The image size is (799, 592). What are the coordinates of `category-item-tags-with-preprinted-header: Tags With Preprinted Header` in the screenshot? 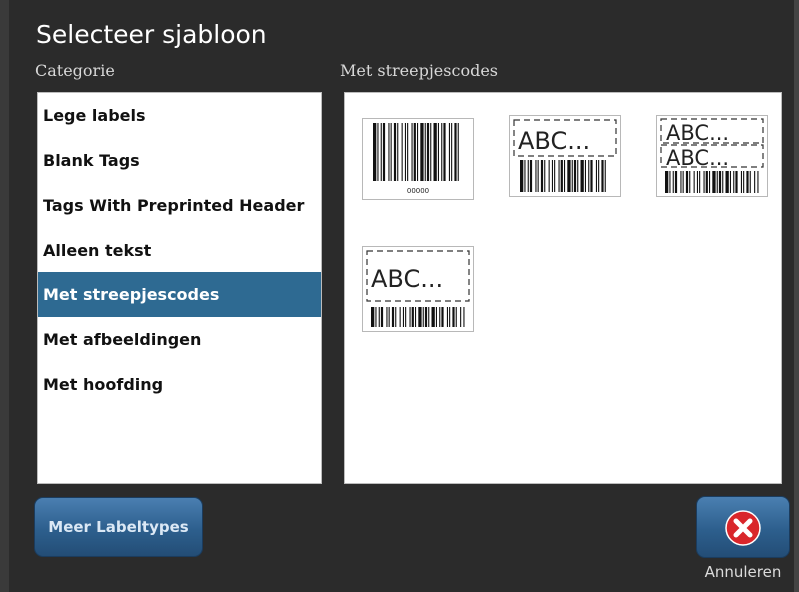 It's located at (179, 205).